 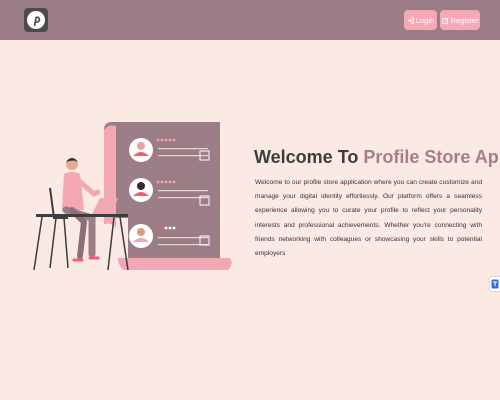 I want to click on translate-icon, so click(x=495, y=284).